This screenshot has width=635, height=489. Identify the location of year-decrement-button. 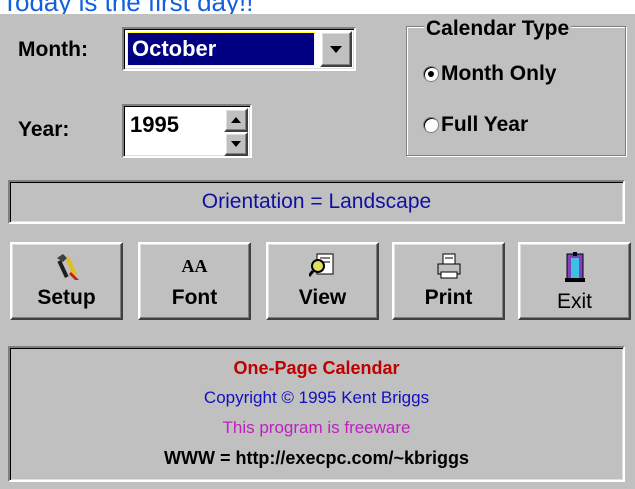
(236, 144).